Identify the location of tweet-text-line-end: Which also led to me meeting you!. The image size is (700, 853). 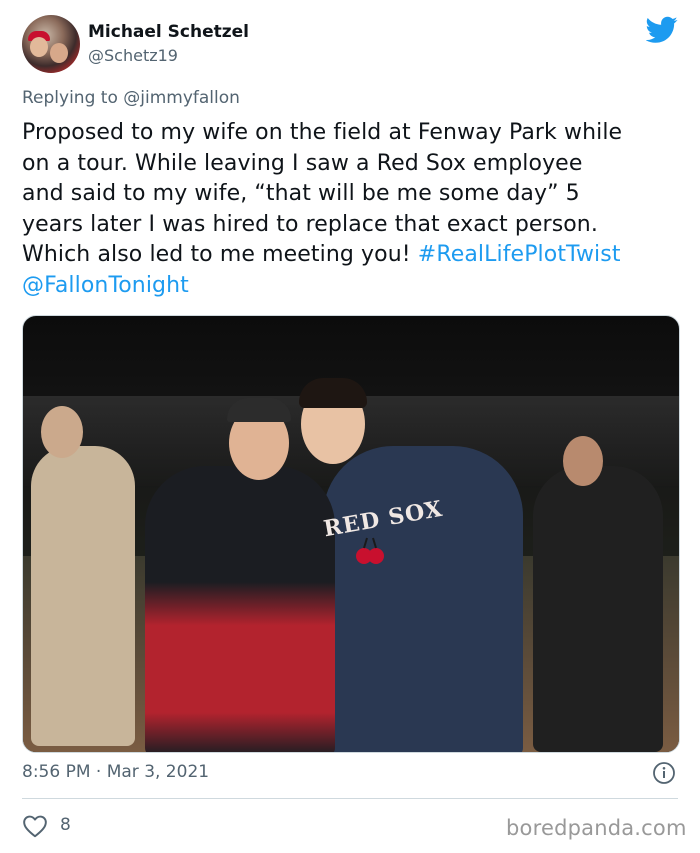
(220, 254).